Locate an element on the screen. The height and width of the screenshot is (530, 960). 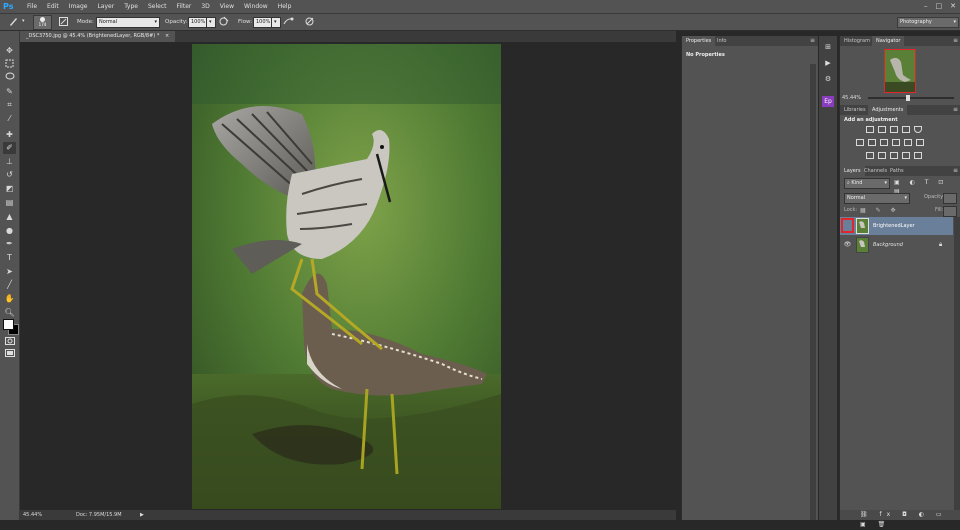
airbrush-icon is located at coordinates (288, 21).